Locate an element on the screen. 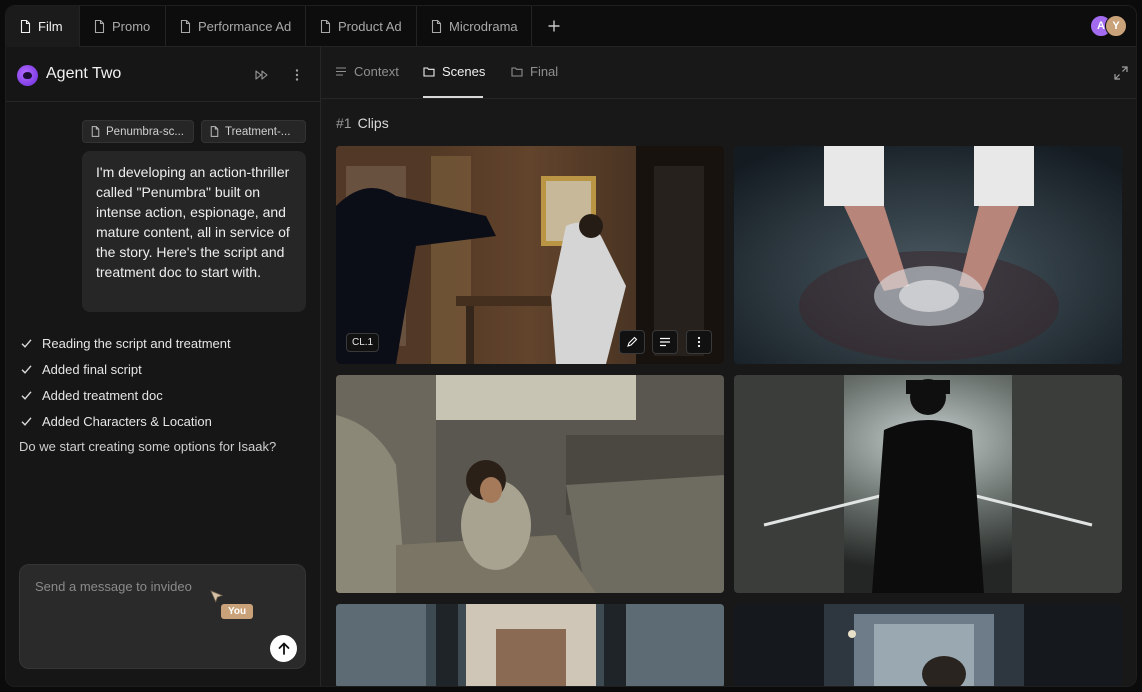 The width and height of the screenshot is (1142, 692). agent-logo is located at coordinates (27, 75).